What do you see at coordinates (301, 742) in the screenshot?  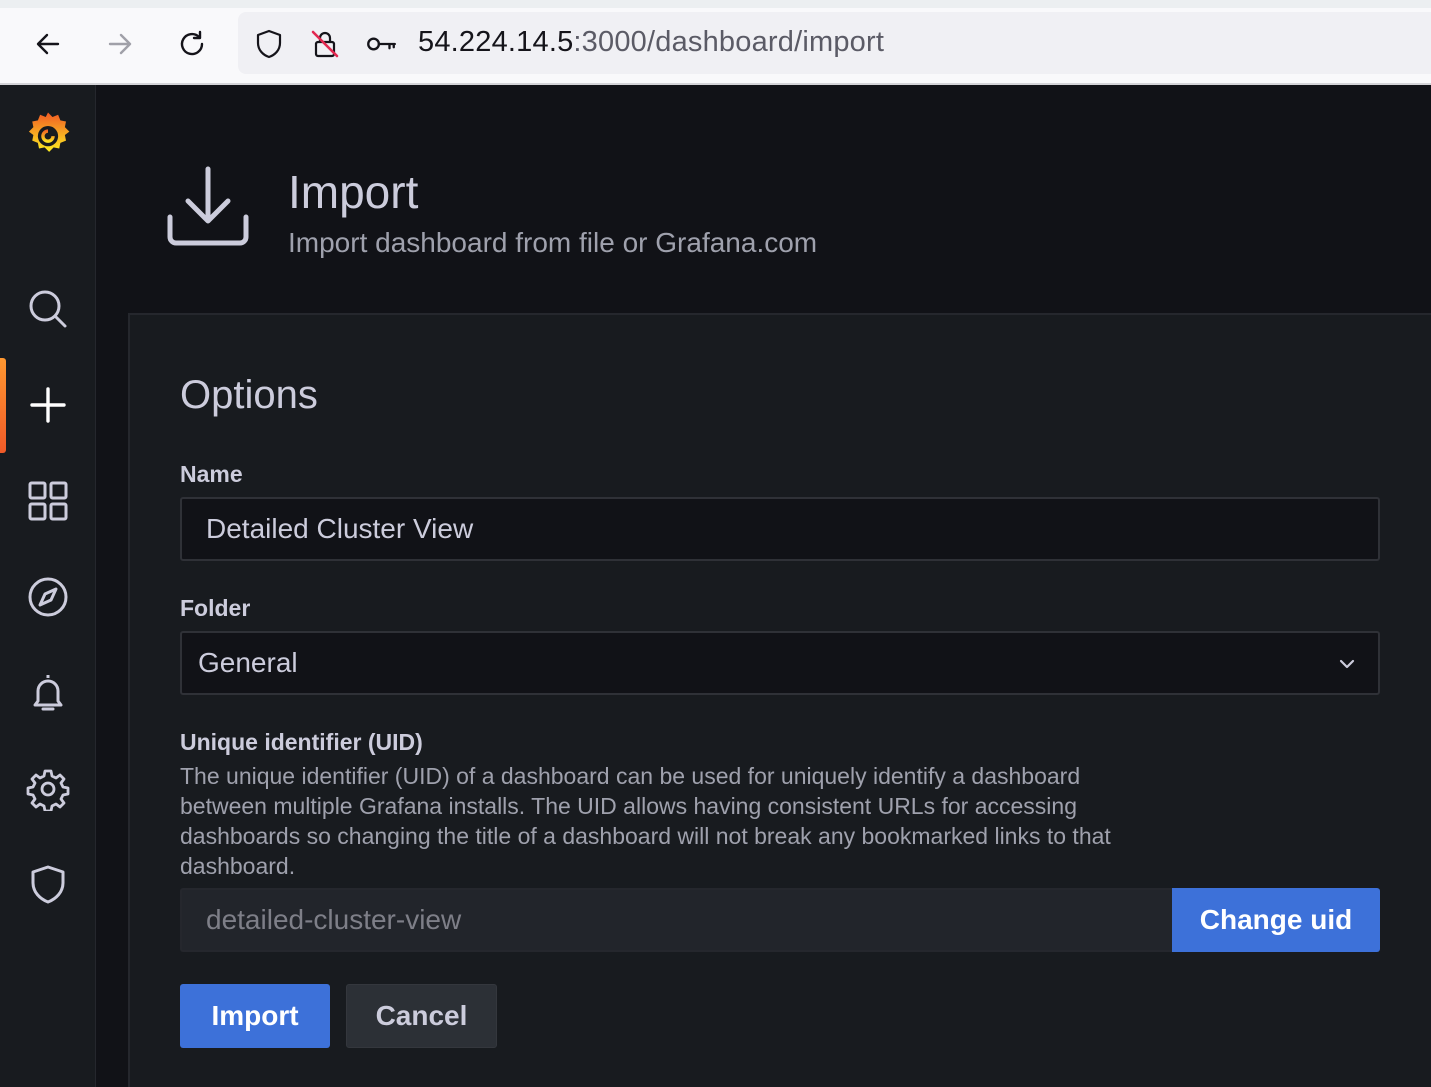 I see `uid-label: Unique identifier (UID)` at bounding box center [301, 742].